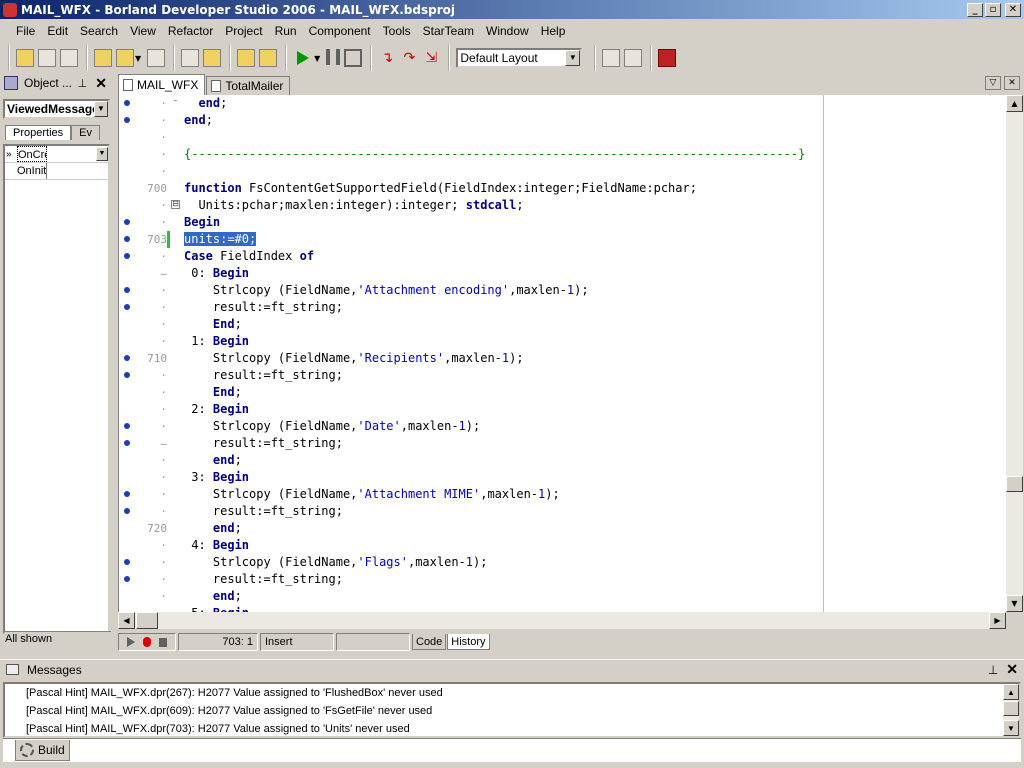 This screenshot has height=768, width=1024. What do you see at coordinates (212, 58) in the screenshot?
I see `open-project-icon` at bounding box center [212, 58].